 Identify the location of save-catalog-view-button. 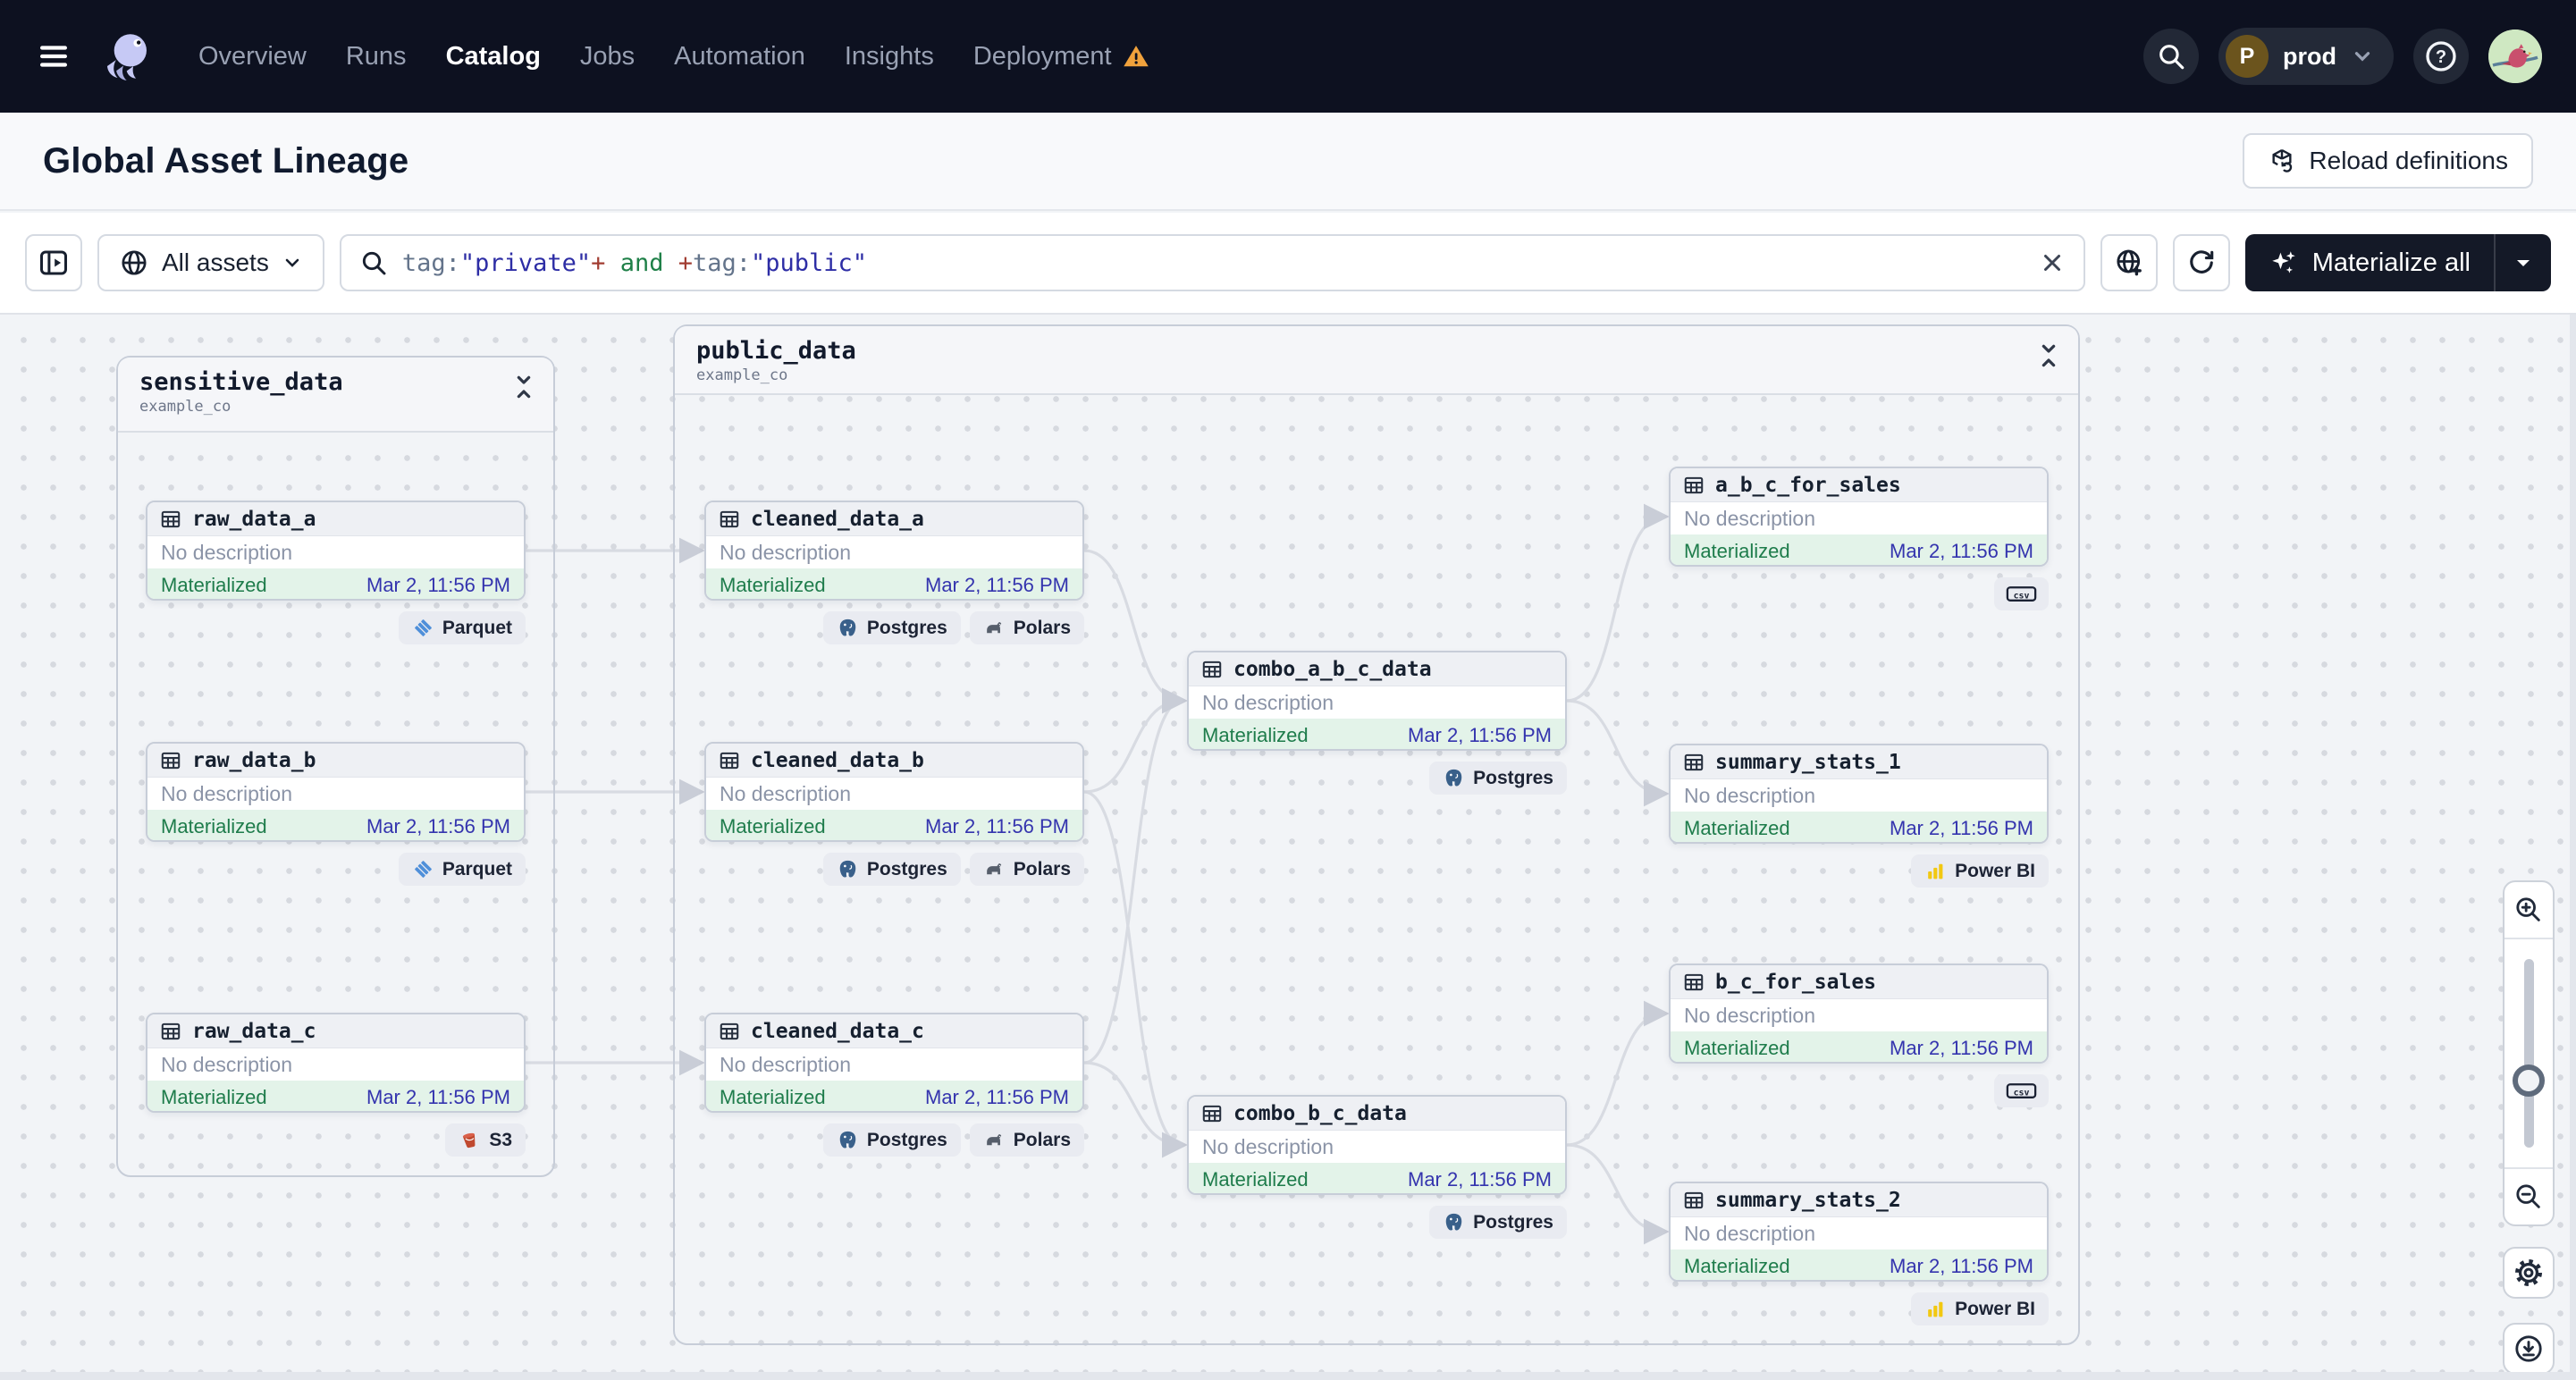
(2129, 262).